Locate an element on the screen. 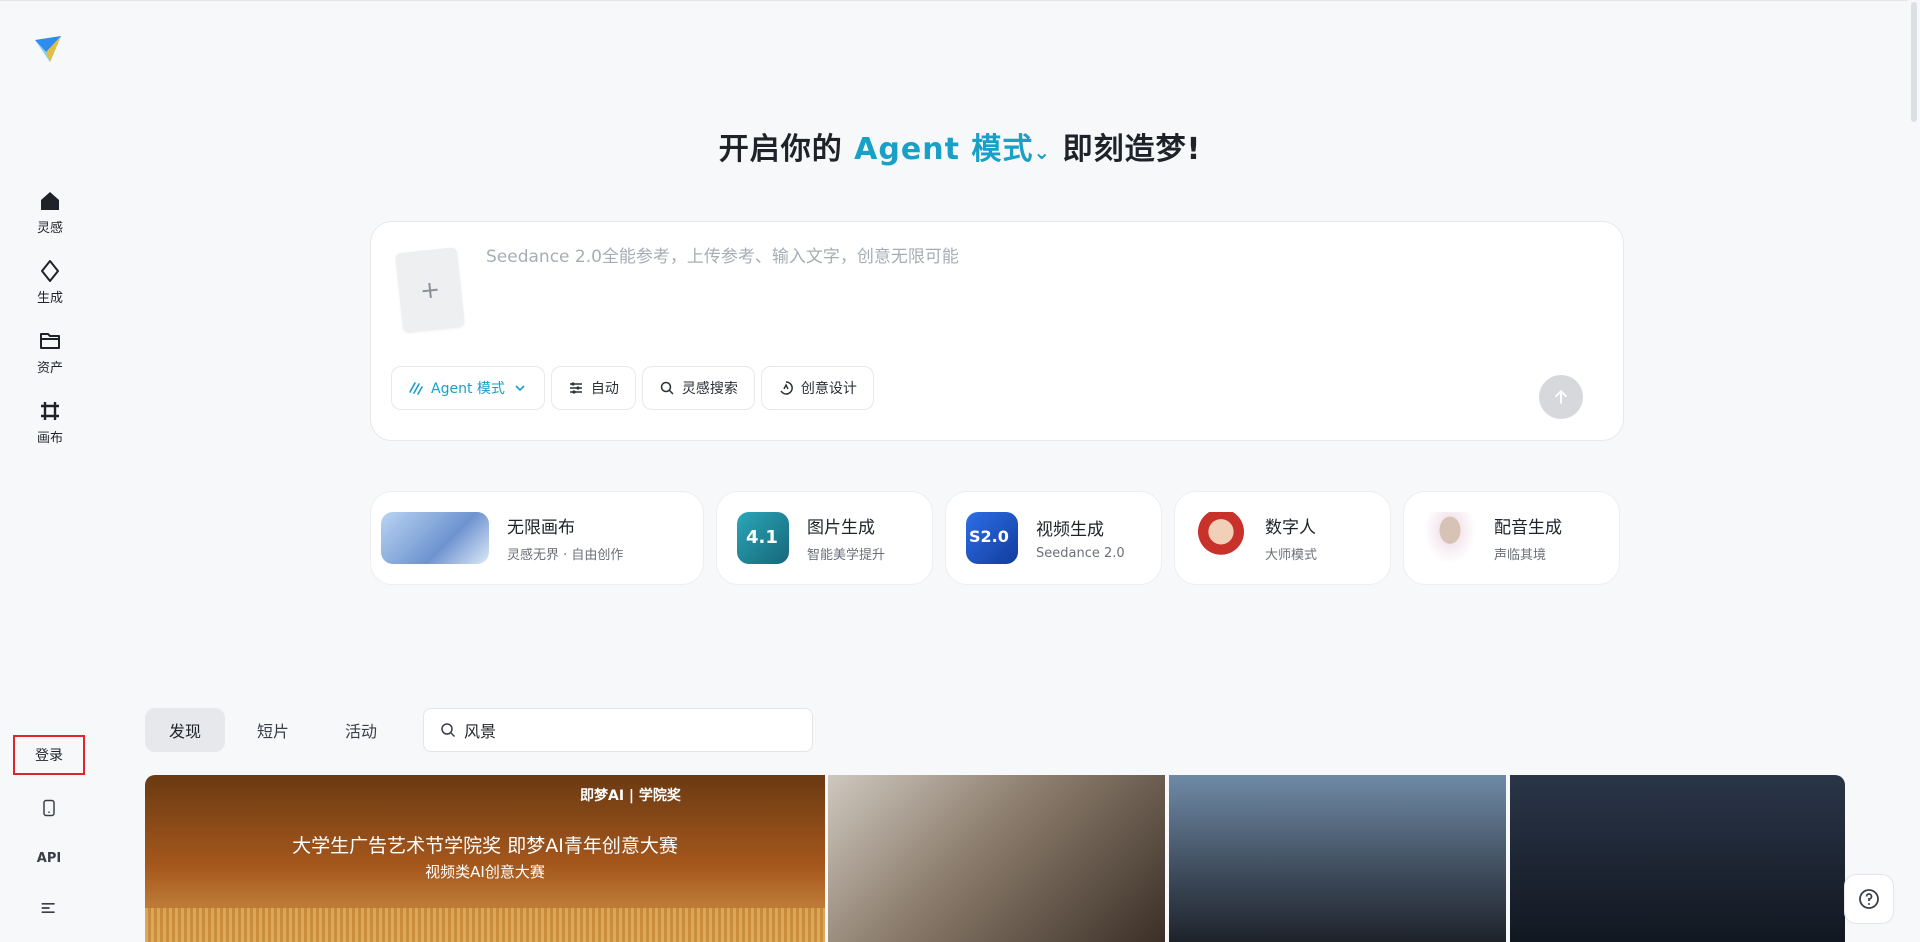 Image resolution: width=1920 pixels, height=942 pixels. chip-label: Agent 模式 is located at coordinates (468, 389).